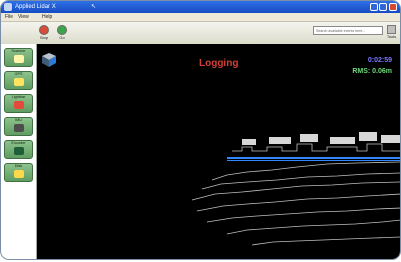  Describe the element at coordinates (94, 7) in the screenshot. I see `cursor-icon: ↖` at that location.